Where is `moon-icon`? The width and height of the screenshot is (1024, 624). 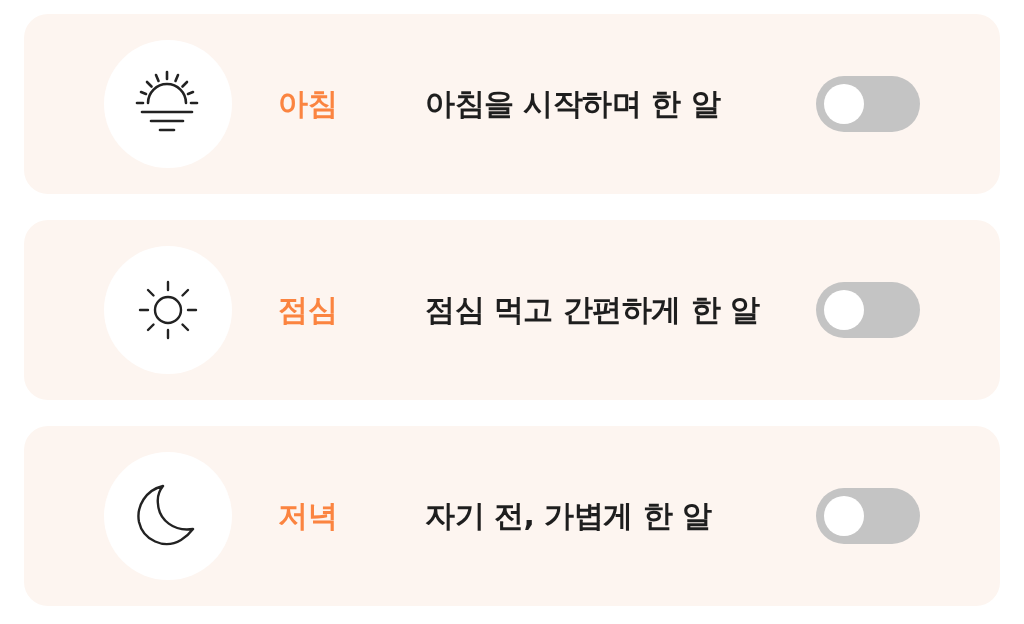
moon-icon is located at coordinates (168, 516).